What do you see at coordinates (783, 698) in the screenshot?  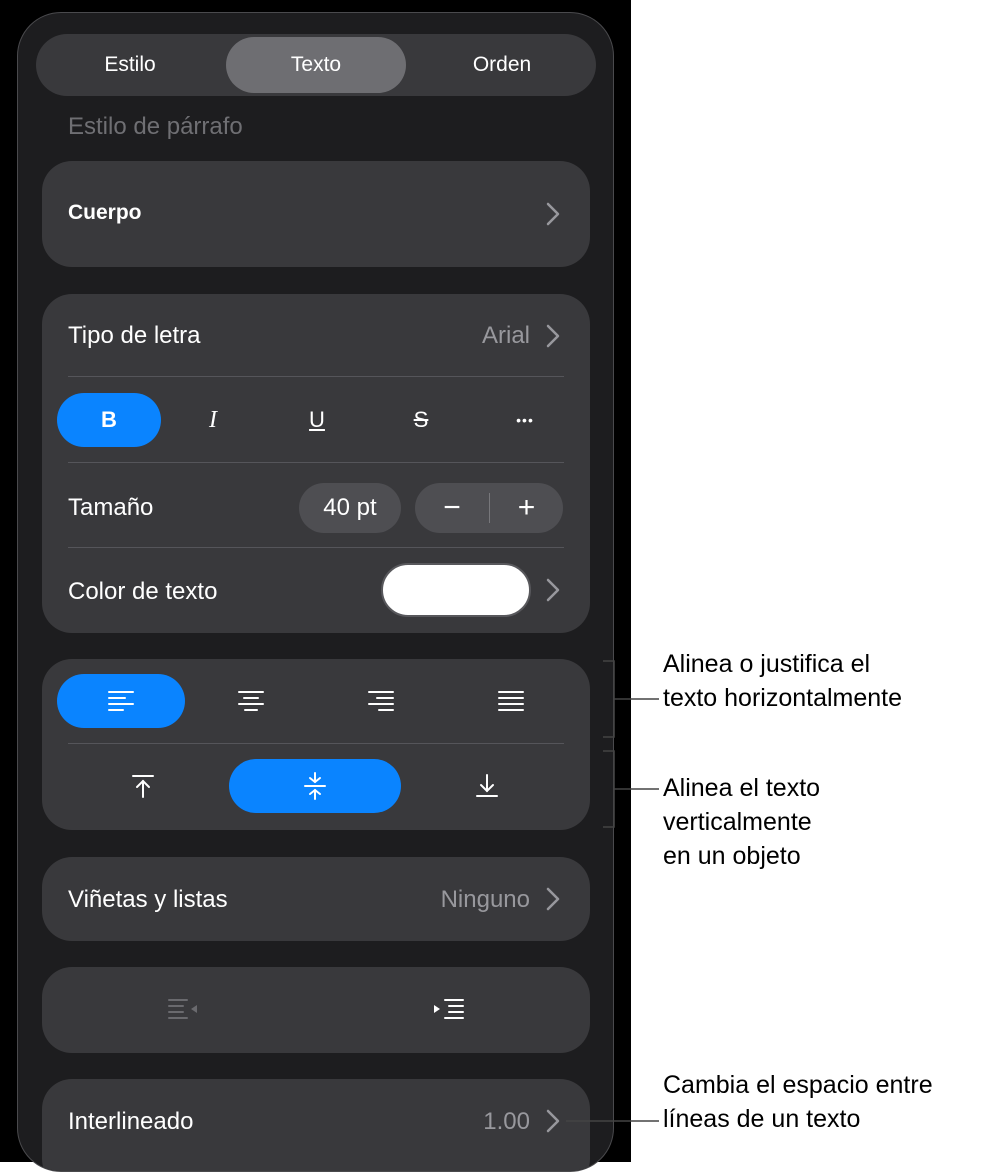 I see `callout-line: texto horizontalmente` at bounding box center [783, 698].